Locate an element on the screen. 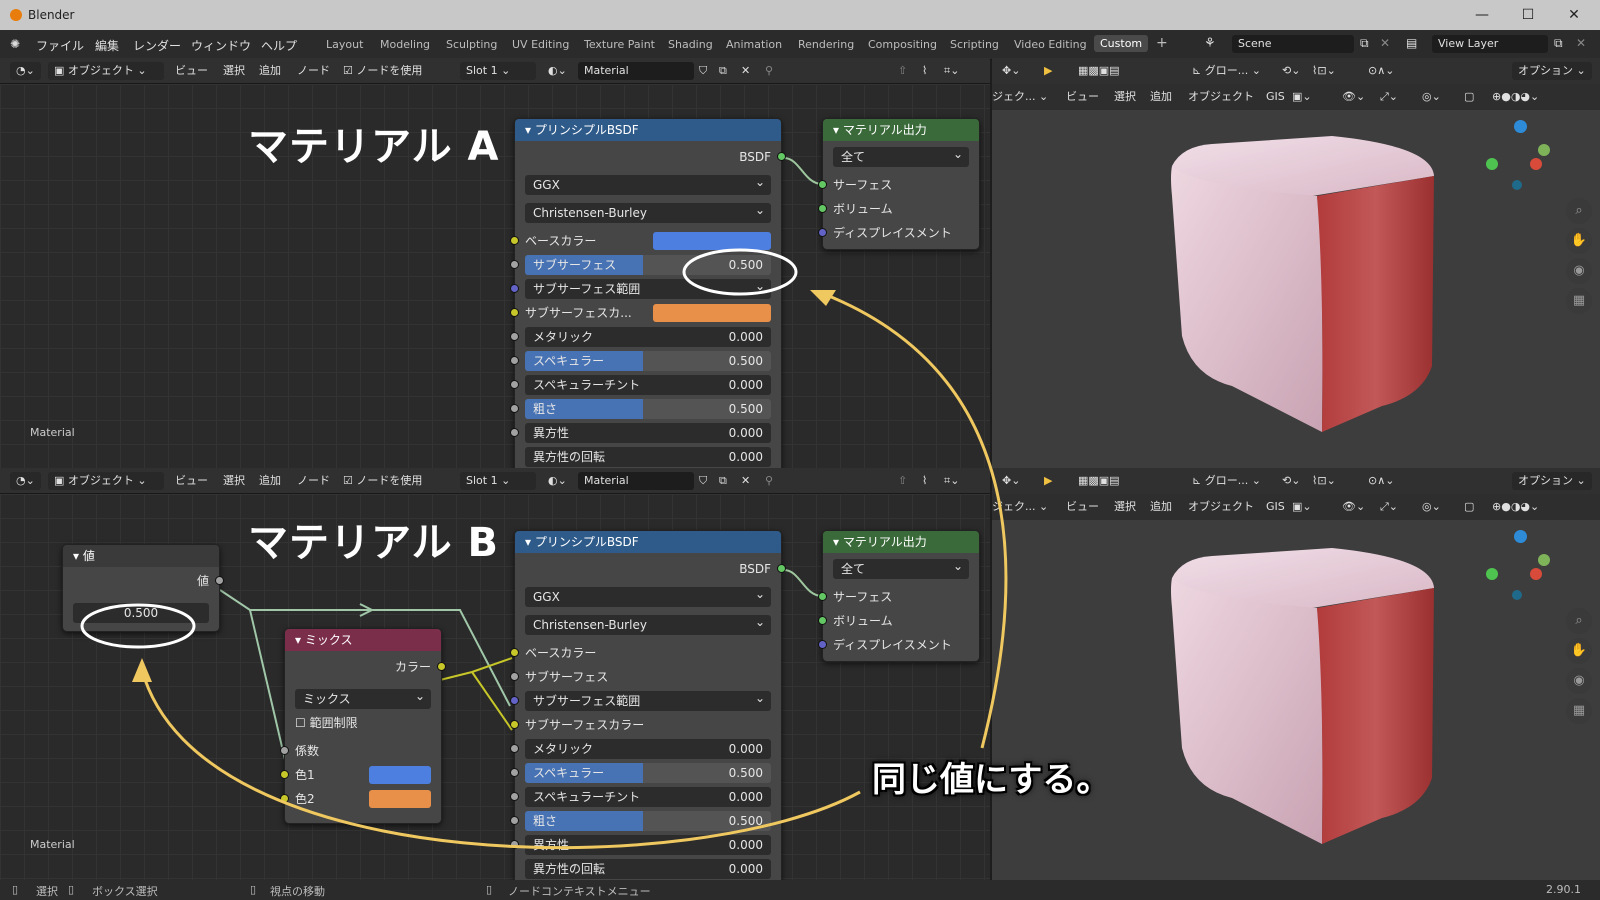  mouse-drag-icon: ▯ is located at coordinates (71, 889).